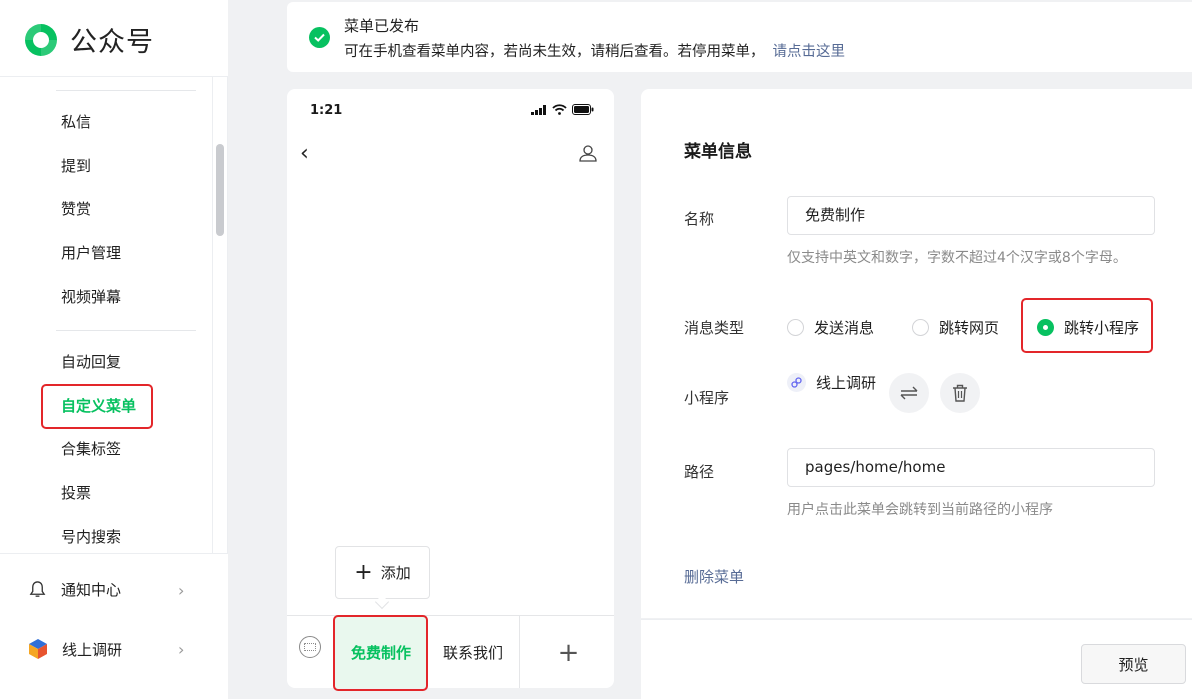 The width and height of the screenshot is (1192, 699). What do you see at coordinates (91, 253) in the screenshot?
I see `sidebar-item-user-management: 用户管理` at bounding box center [91, 253].